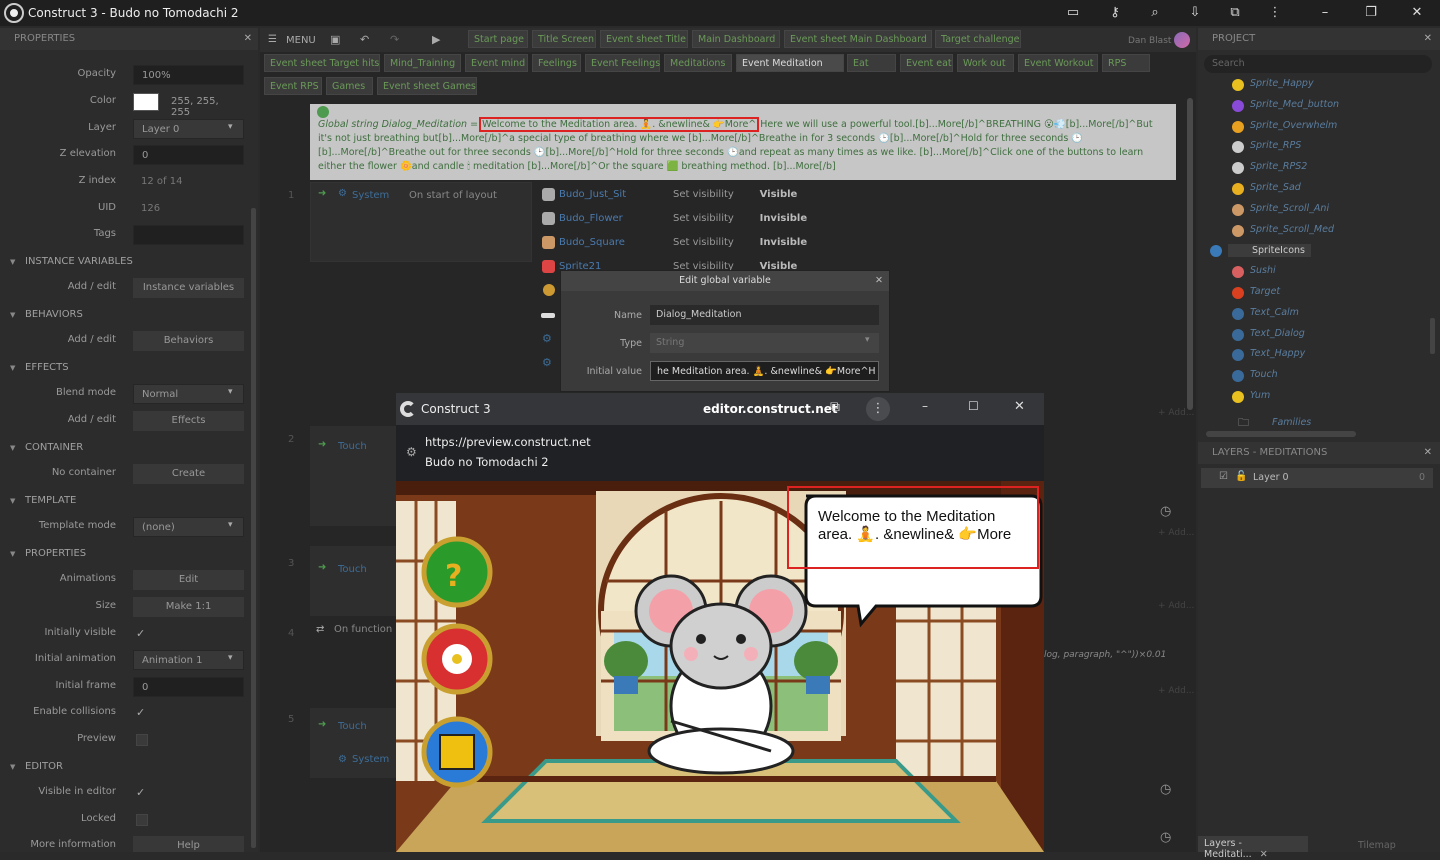 This screenshot has height=860, width=1440. What do you see at coordinates (125, 554) in the screenshot?
I see `section-properties: PROPERTIES` at bounding box center [125, 554].